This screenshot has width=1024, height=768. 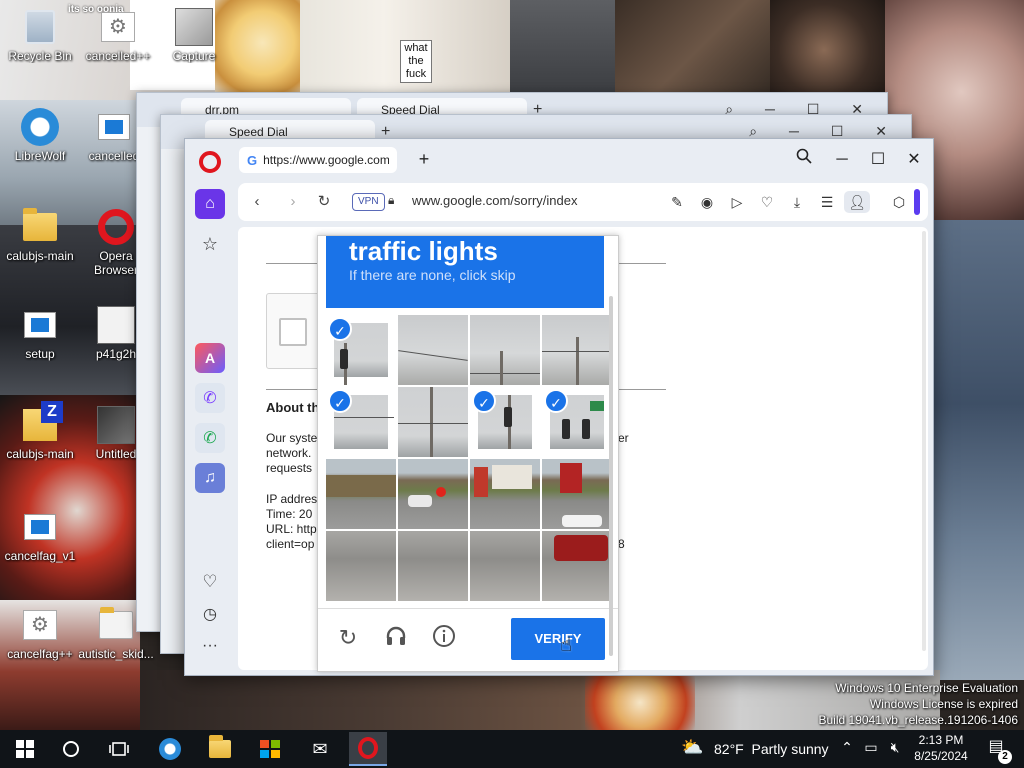 I want to click on sidebar-toggle-icon, so click(x=917, y=202).